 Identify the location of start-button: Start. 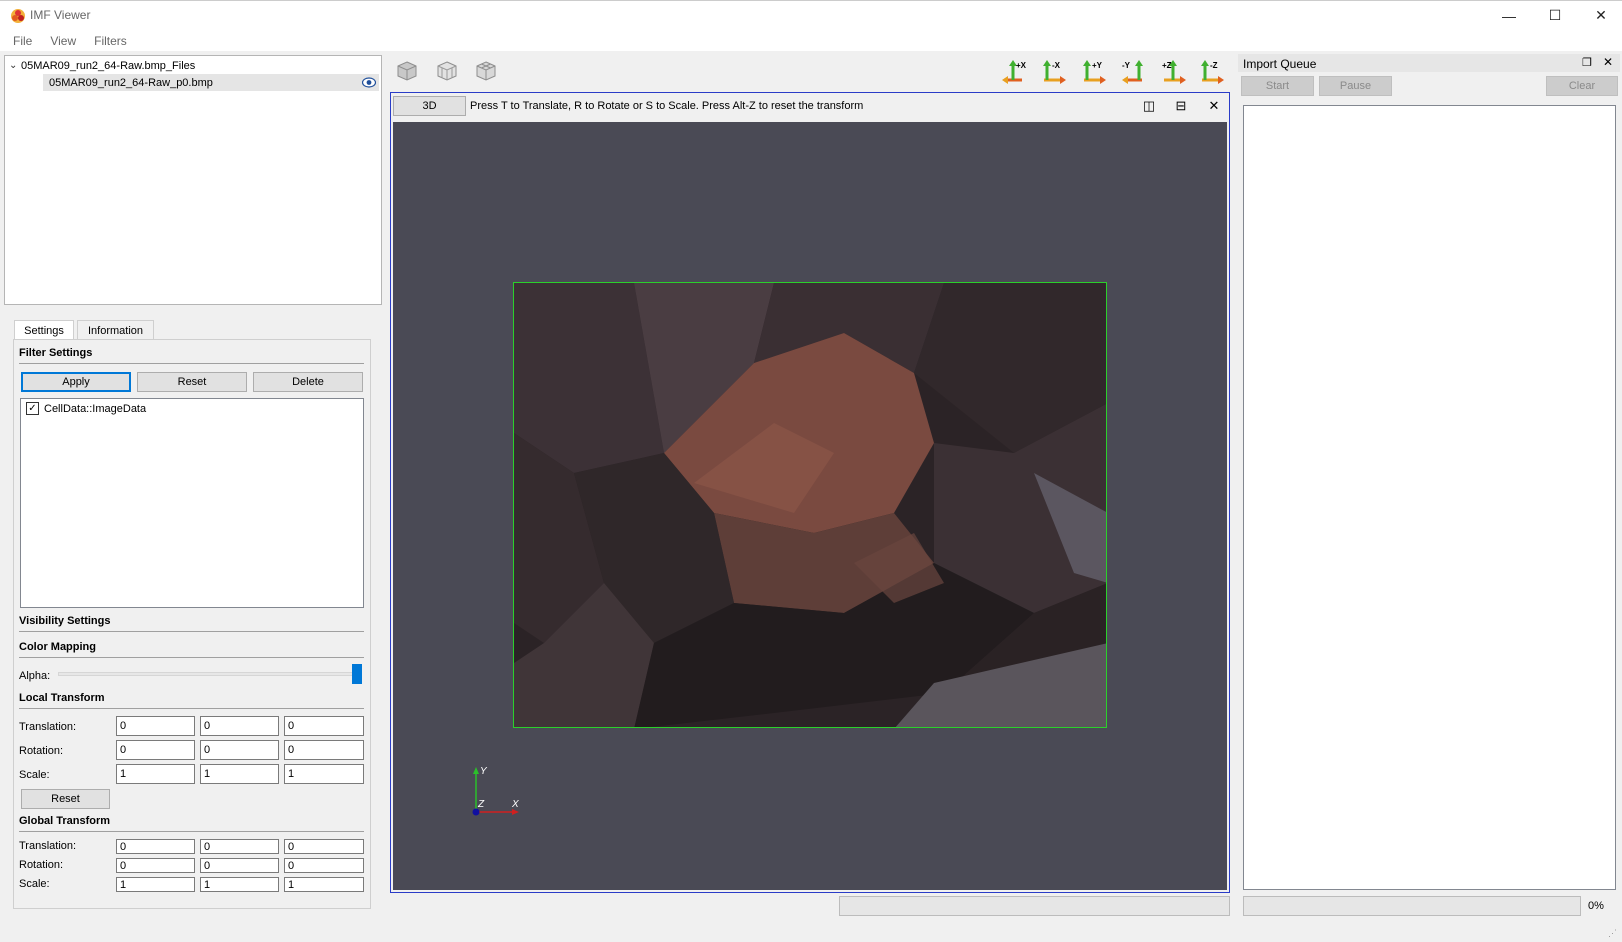
(1277, 86).